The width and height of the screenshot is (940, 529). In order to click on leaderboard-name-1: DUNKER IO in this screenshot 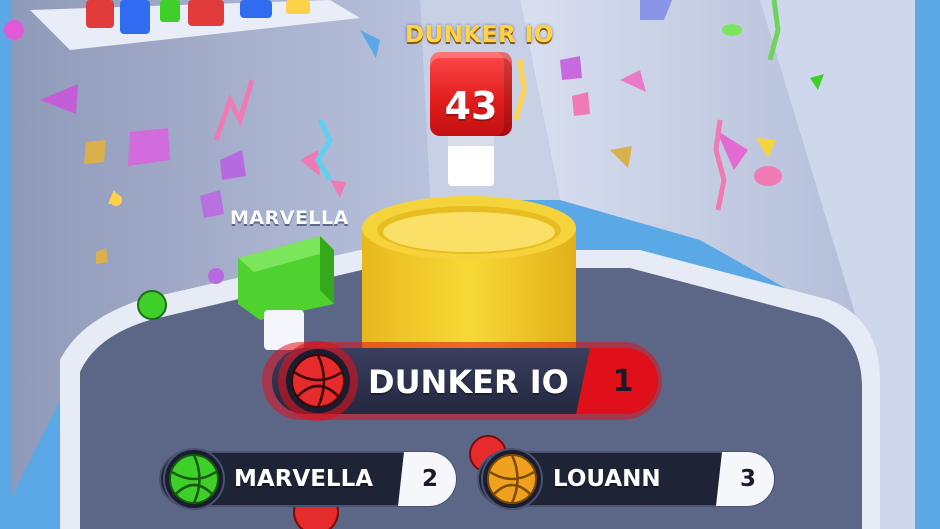, I will do `click(468, 382)`.